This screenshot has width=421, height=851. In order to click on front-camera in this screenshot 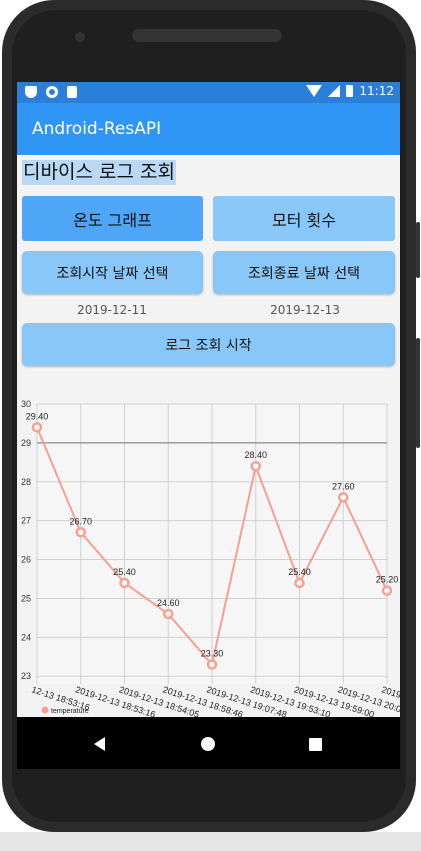, I will do `click(80, 37)`.